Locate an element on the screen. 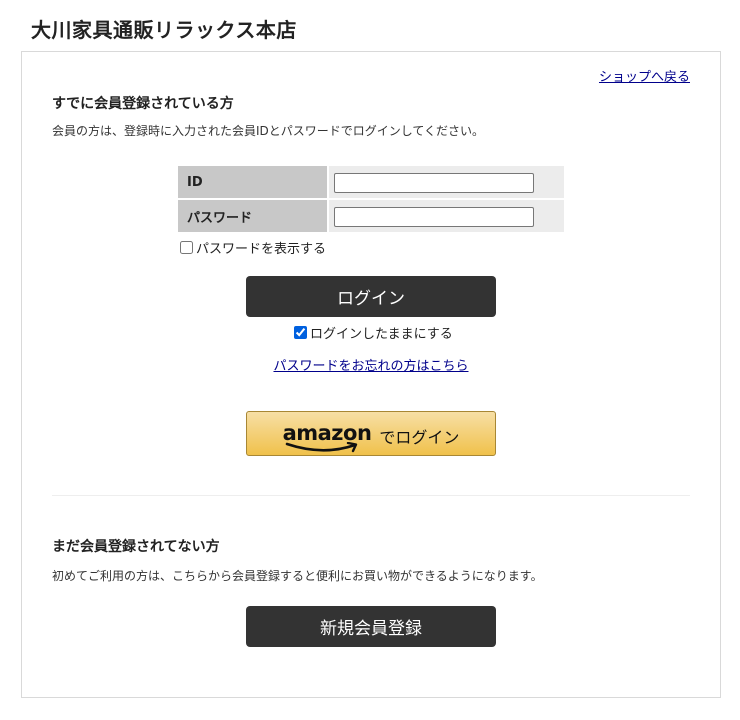 Image resolution: width=740 pixels, height=720 pixels. login-button: ログイン is located at coordinates (371, 296).